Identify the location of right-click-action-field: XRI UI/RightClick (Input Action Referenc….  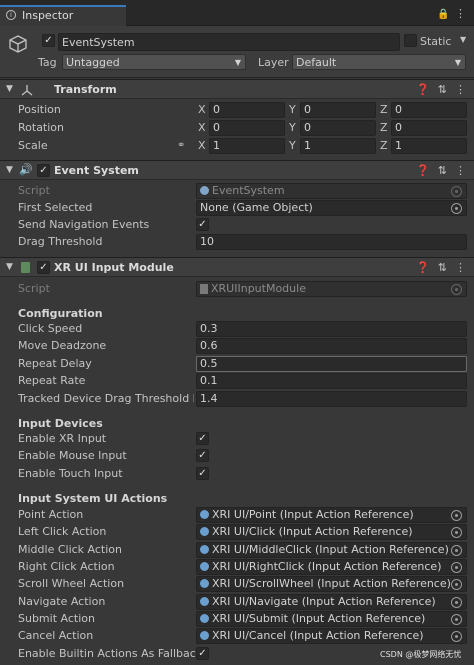
(331, 566).